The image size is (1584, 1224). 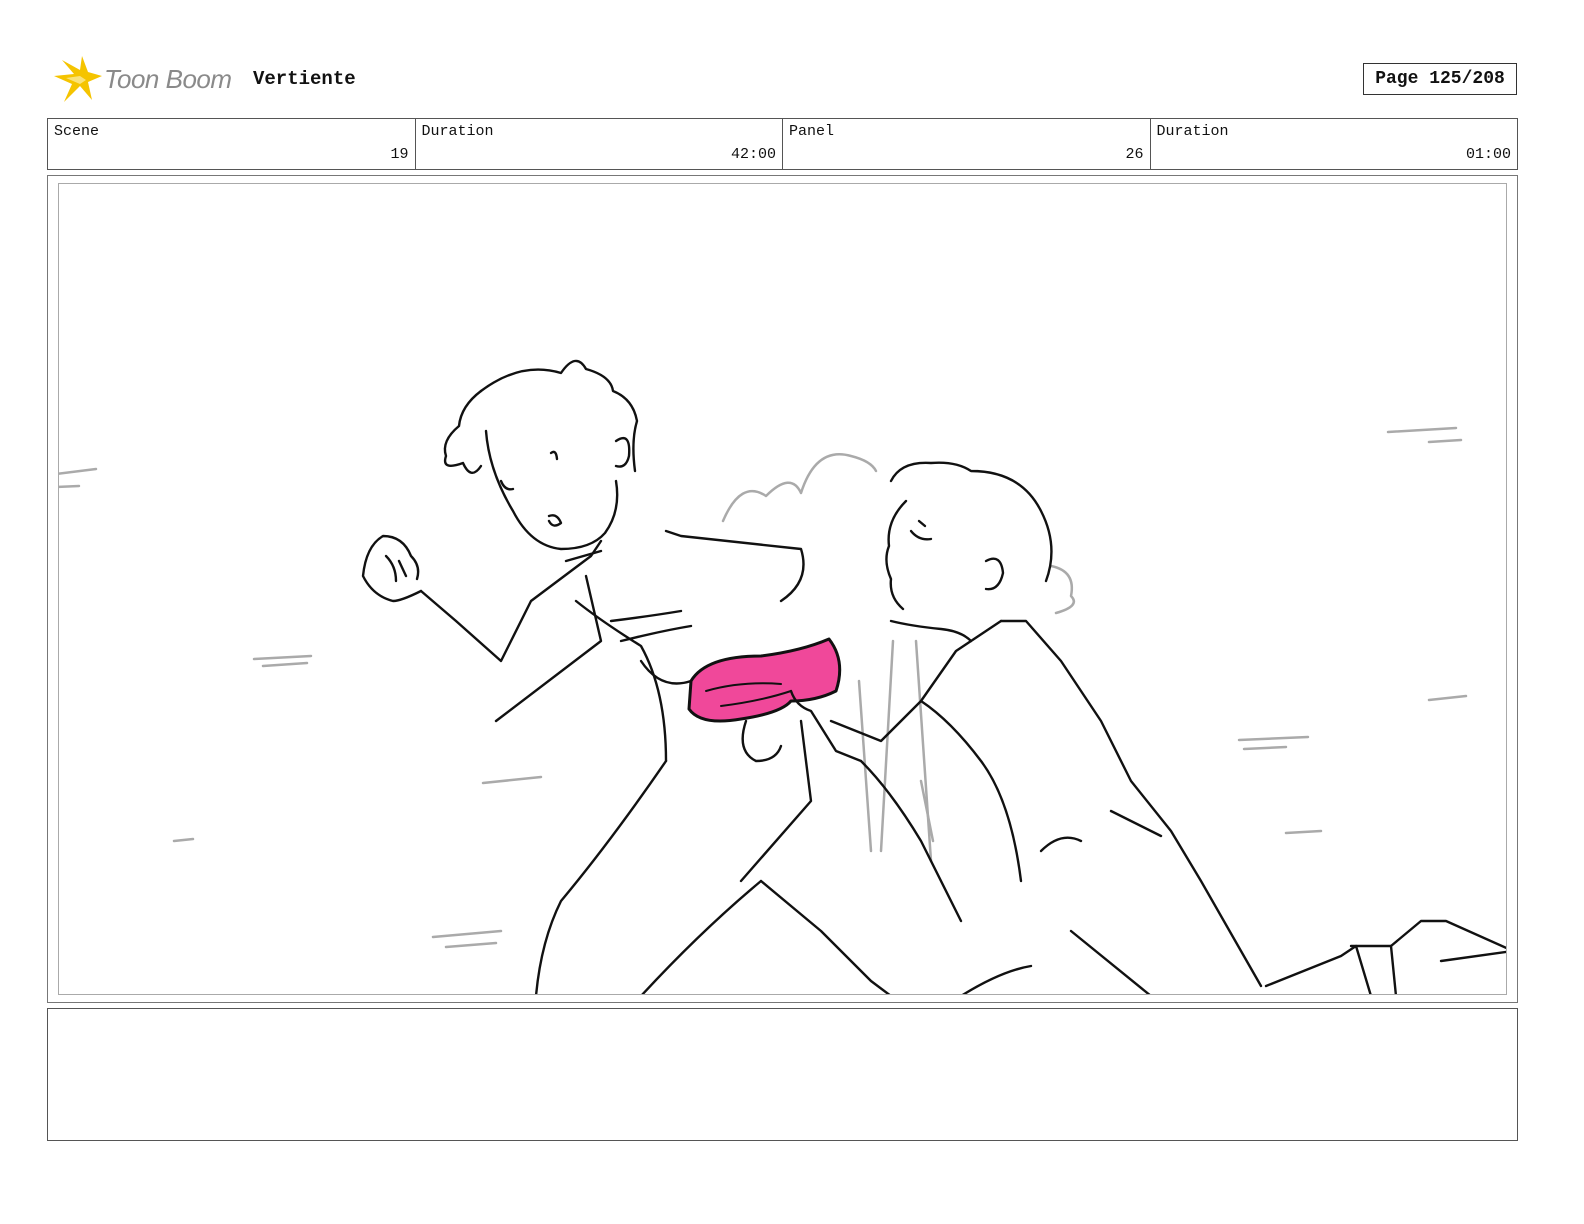 I want to click on panel-duration-label: Duration, so click(x=1192, y=131).